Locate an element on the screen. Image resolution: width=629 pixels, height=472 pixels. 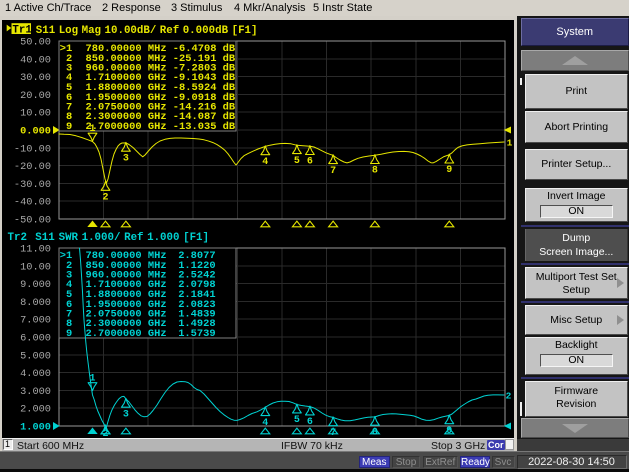
svg-text: 9.000 is located at coordinates (35, 285).